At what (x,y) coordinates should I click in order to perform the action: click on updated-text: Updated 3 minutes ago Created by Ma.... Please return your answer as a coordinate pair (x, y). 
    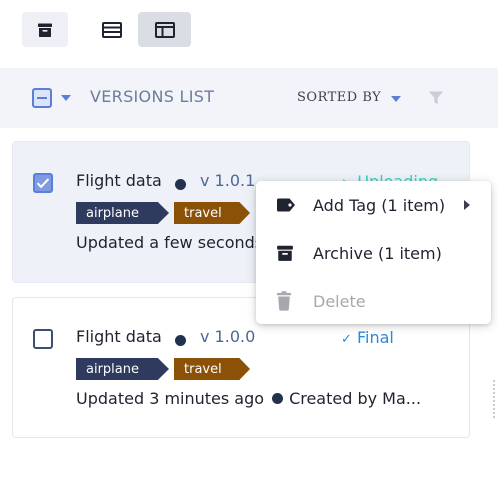
    Looking at the image, I should click on (248, 398).